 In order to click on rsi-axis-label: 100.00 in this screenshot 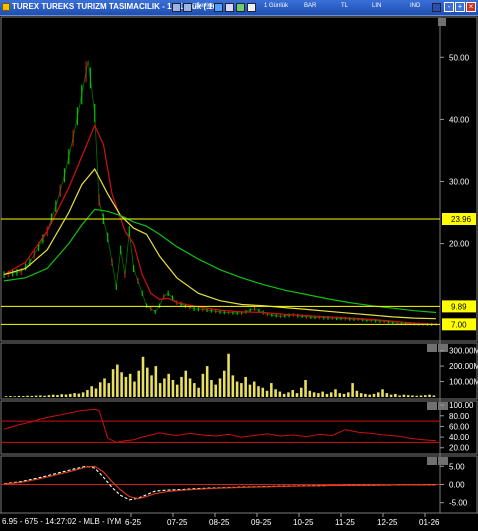, I will do `click(461, 405)`.